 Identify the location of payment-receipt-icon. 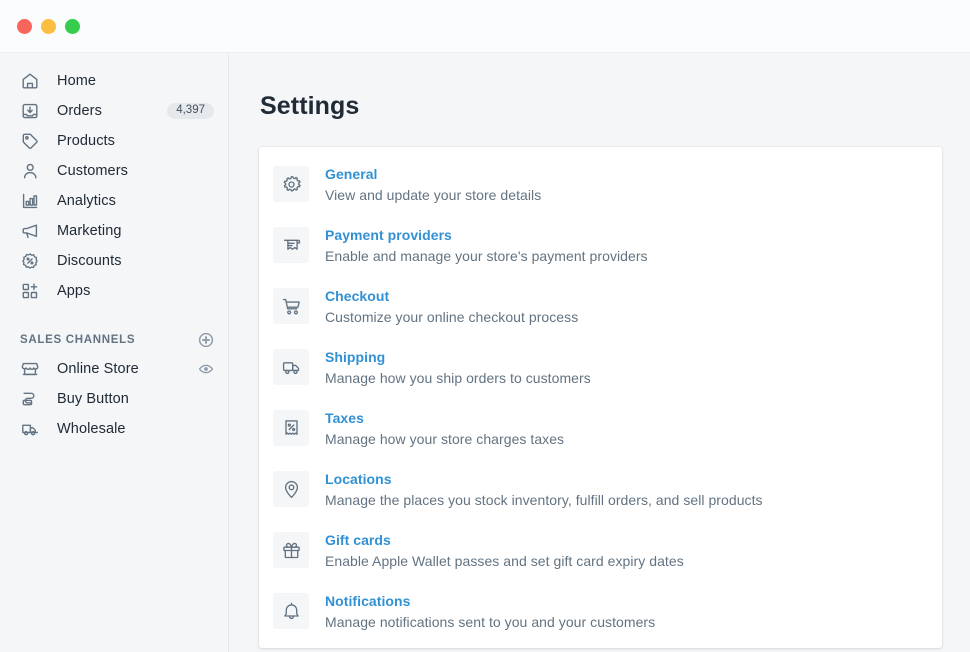
(291, 245).